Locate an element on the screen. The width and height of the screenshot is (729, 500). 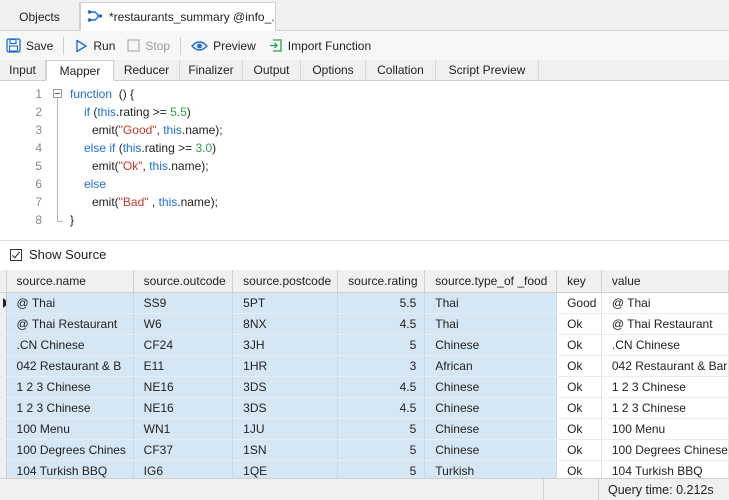
table-cell: 5.5 is located at coordinates (381, 303).